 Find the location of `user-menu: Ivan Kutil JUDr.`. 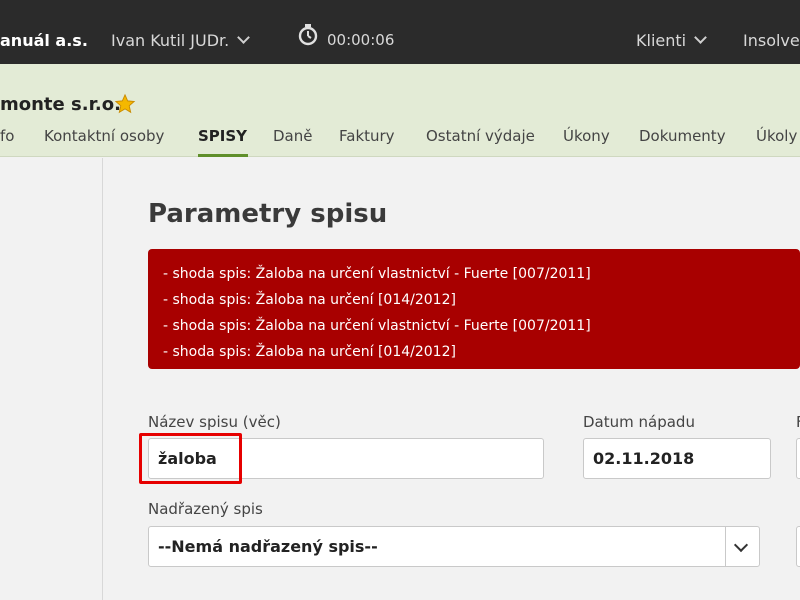

user-menu: Ivan Kutil JUDr. is located at coordinates (181, 40).